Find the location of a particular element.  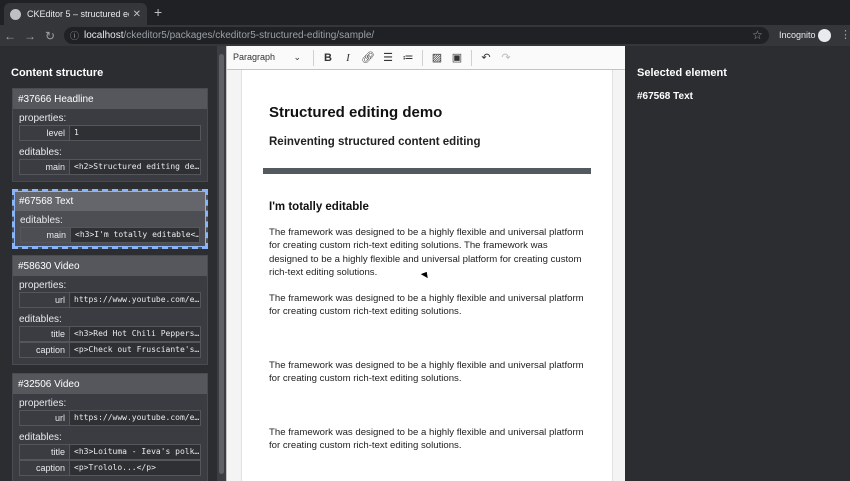

editable-value: <p>Trololo...</p> is located at coordinates (135, 468).